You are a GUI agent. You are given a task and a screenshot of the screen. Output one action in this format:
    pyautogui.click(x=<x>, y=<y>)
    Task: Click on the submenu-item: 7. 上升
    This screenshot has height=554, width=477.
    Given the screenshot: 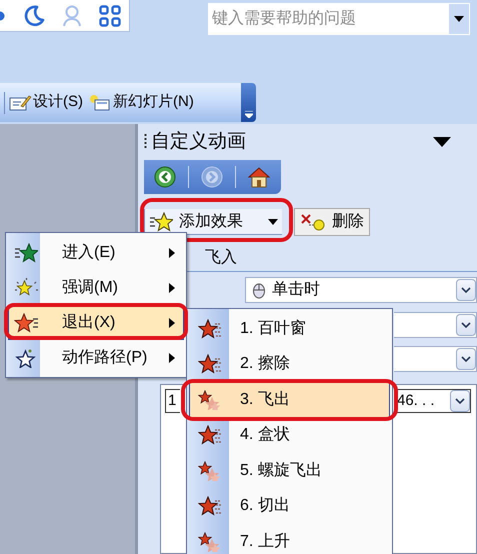 What is the action you would take?
    pyautogui.click(x=289, y=539)
    